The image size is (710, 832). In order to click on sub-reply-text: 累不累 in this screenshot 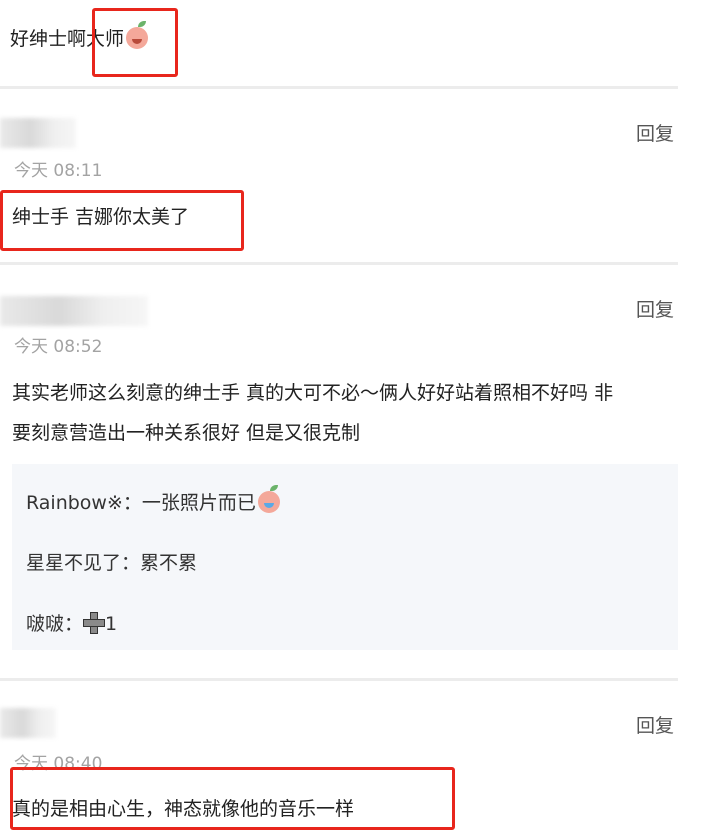, I will do `click(169, 563)`.